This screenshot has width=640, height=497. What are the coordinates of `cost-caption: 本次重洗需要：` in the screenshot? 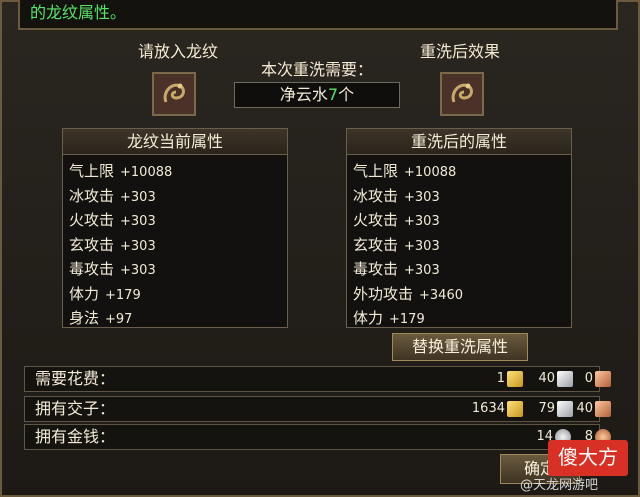 It's located at (316, 69).